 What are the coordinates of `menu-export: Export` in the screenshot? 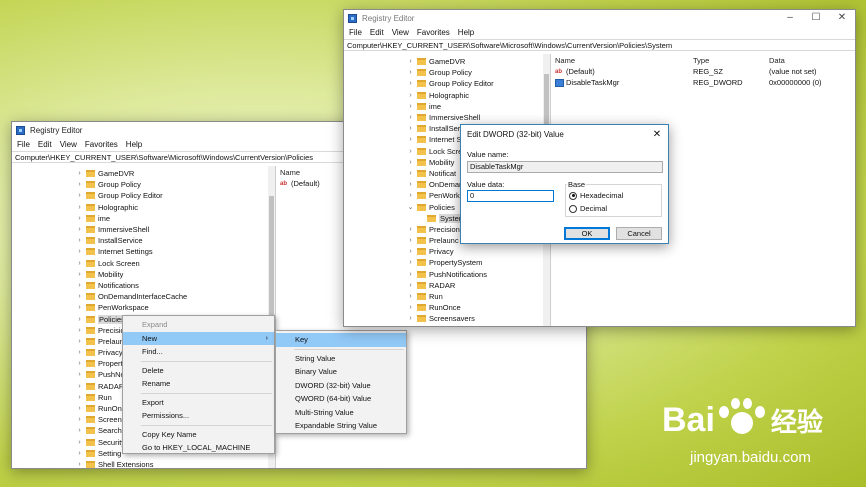 It's located at (198, 403).